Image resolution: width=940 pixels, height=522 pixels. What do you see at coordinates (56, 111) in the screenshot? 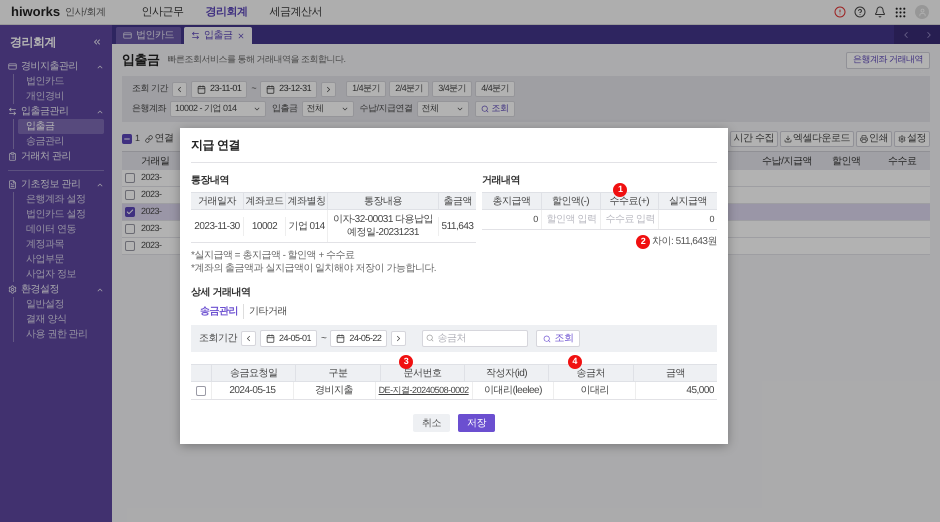
I see `sidebar-section: 입출금관리` at bounding box center [56, 111].